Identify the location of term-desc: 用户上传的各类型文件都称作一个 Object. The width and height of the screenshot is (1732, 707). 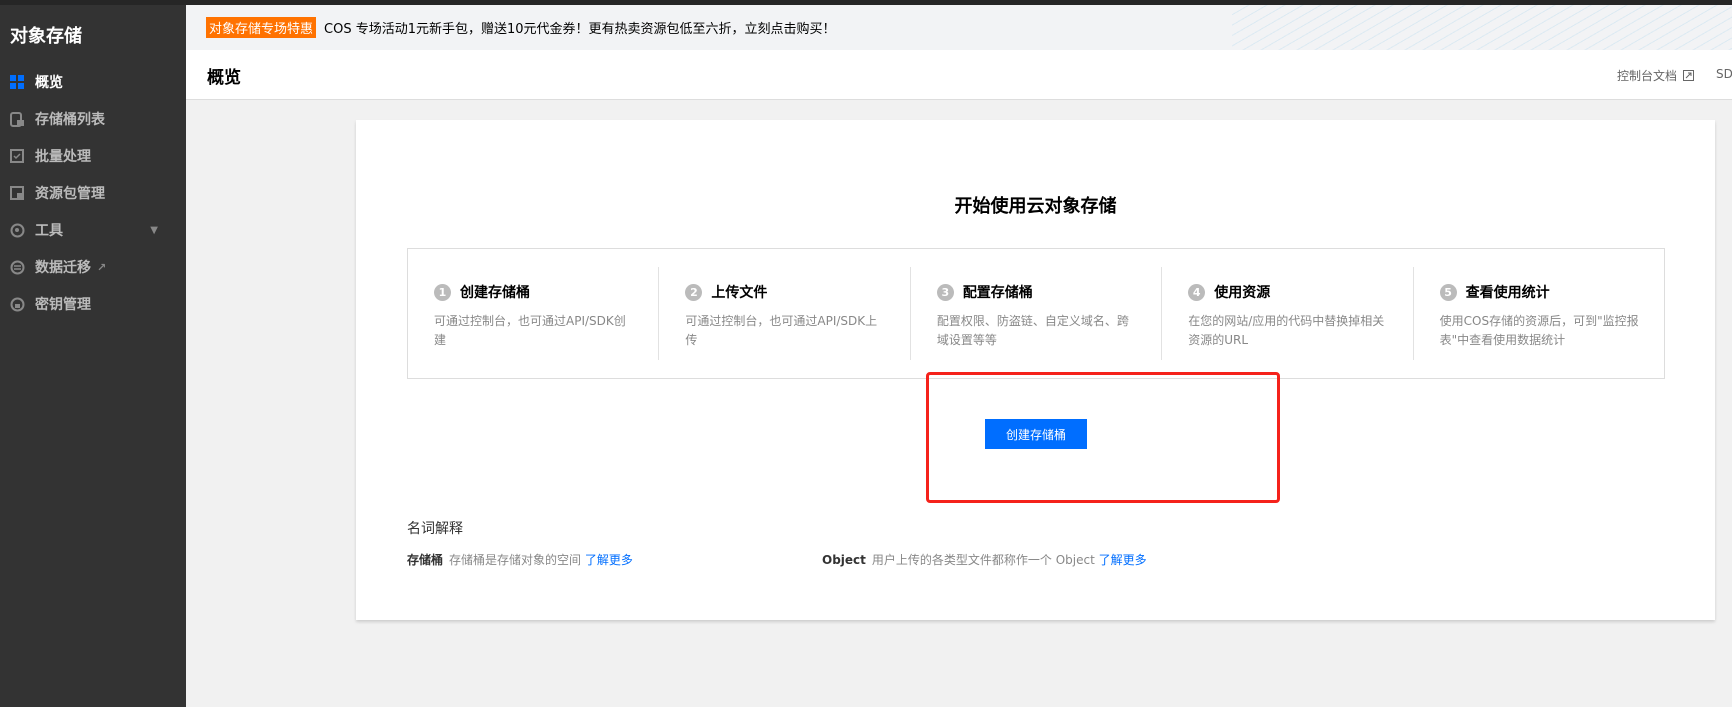
(983, 560).